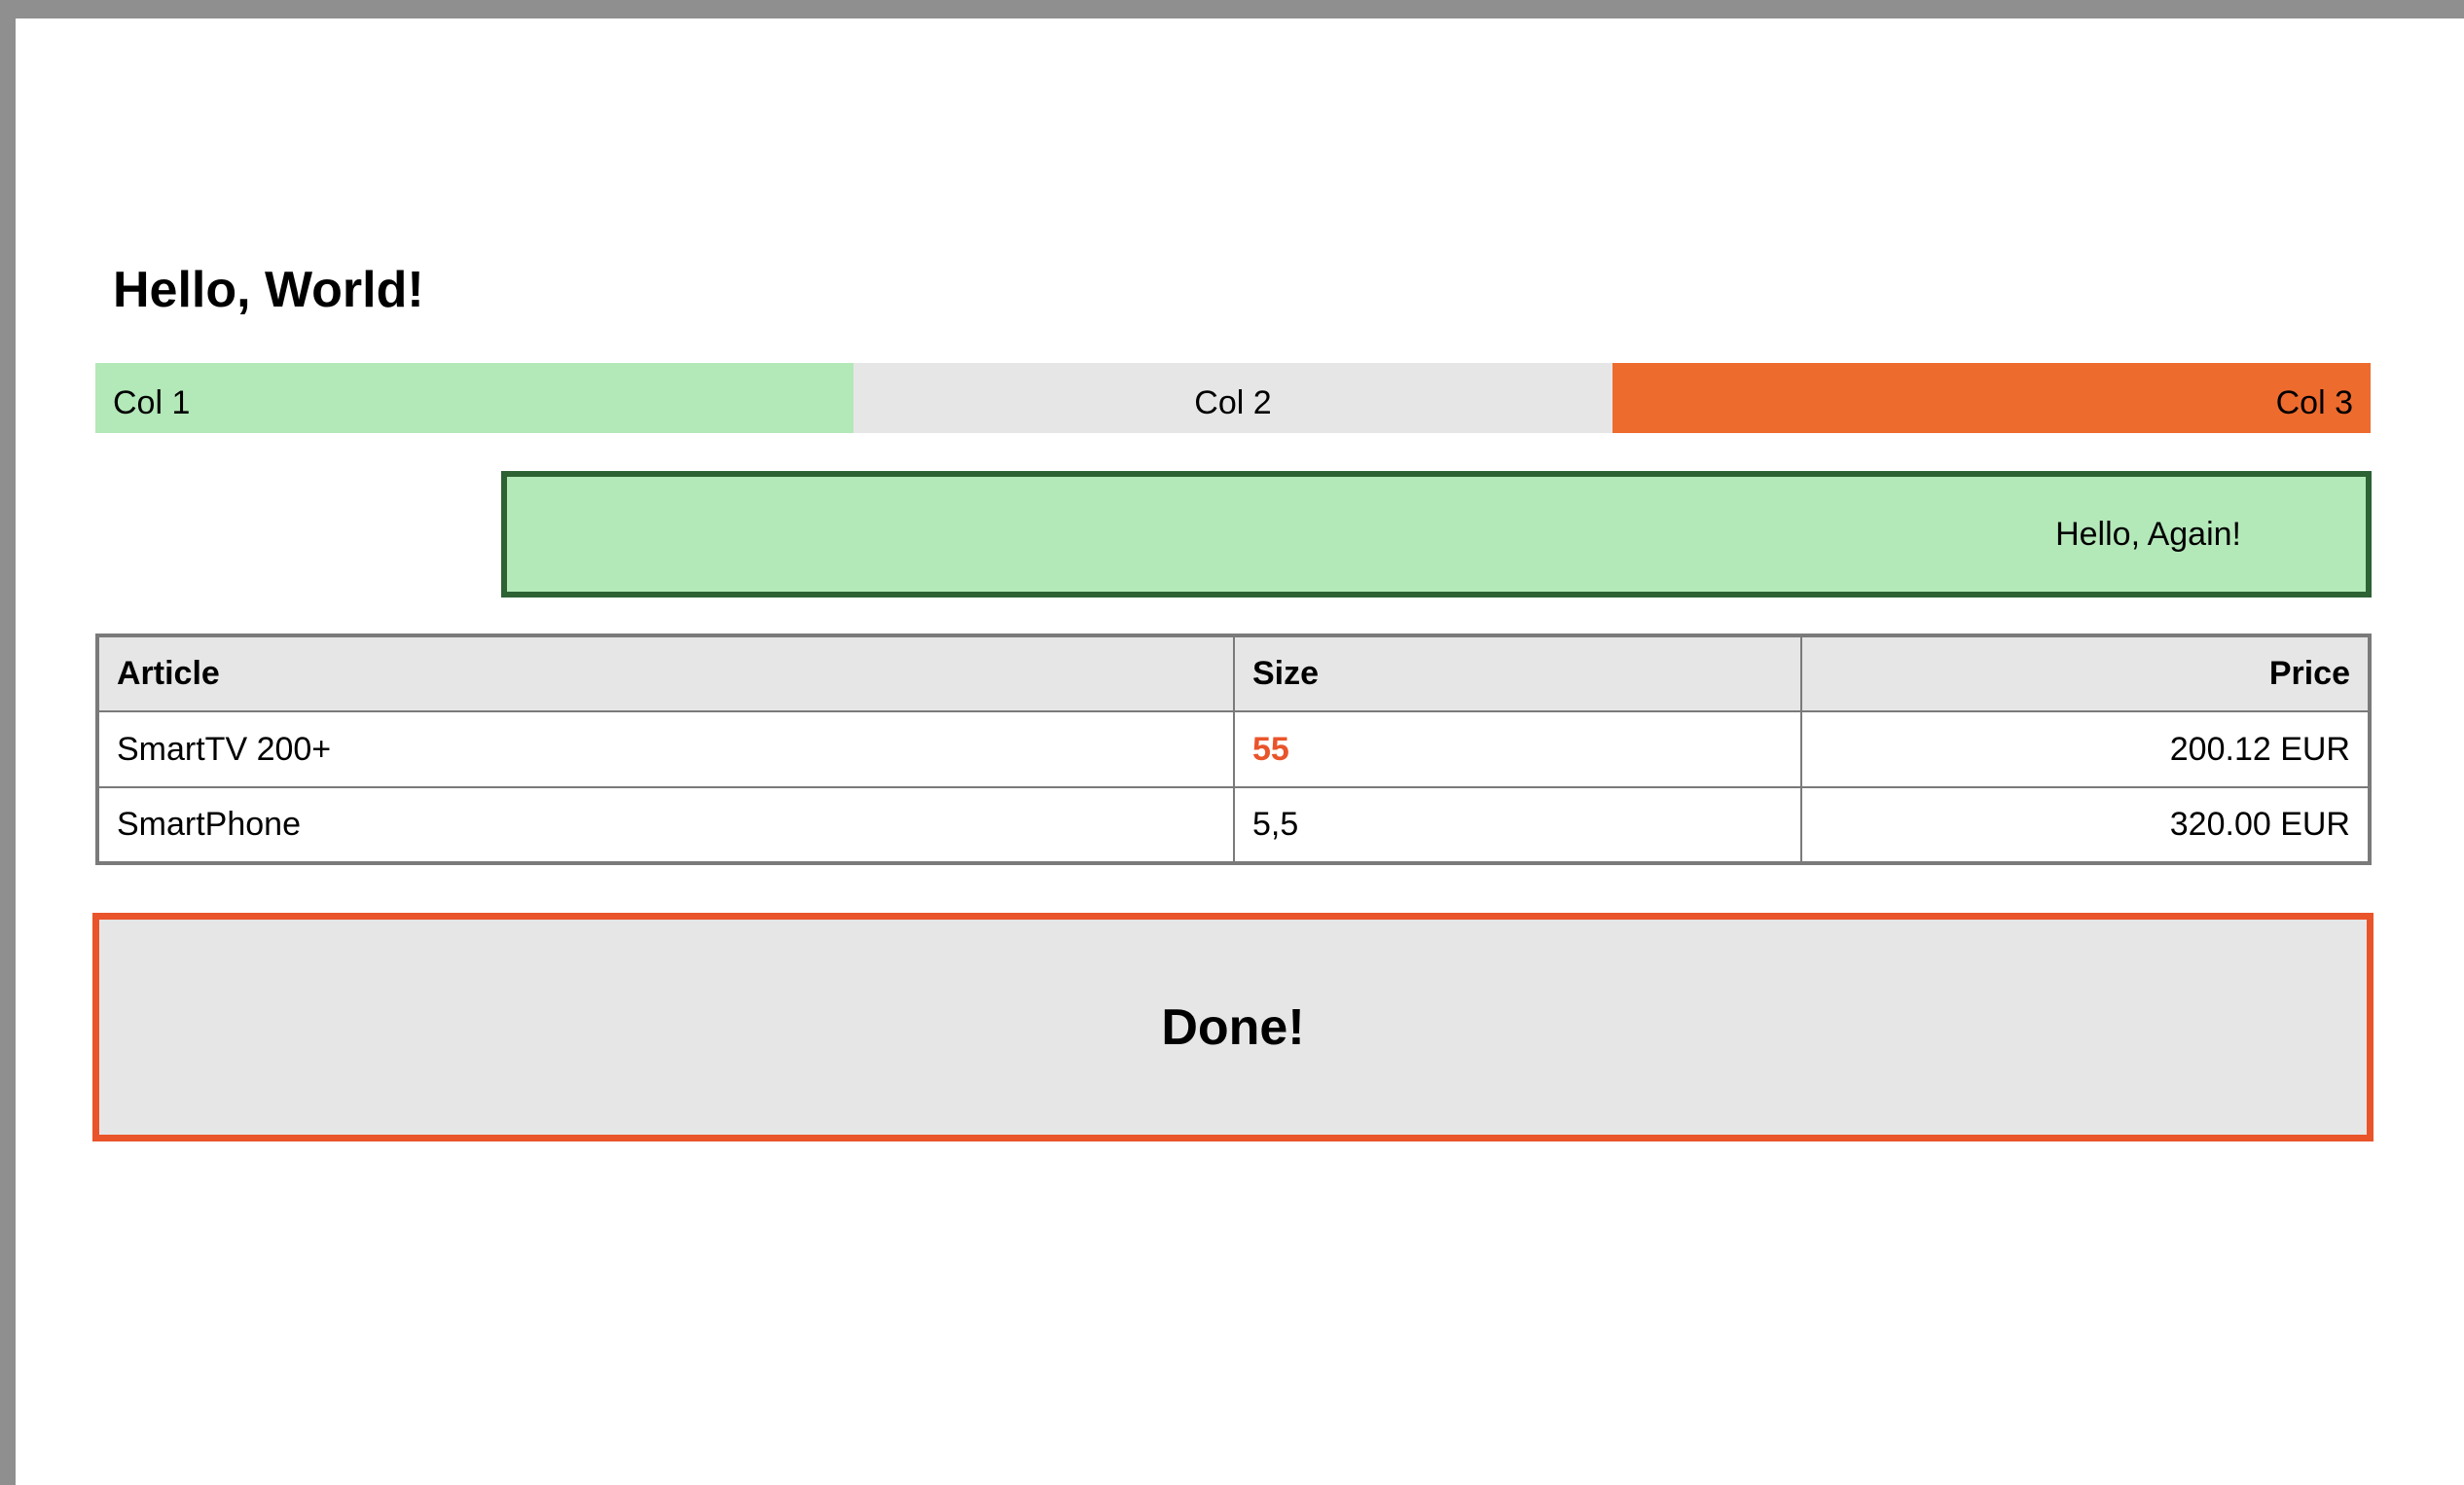 Image resolution: width=2464 pixels, height=1485 pixels. What do you see at coordinates (2085, 749) in the screenshot?
I see `cell-price: 200.12 EUR` at bounding box center [2085, 749].